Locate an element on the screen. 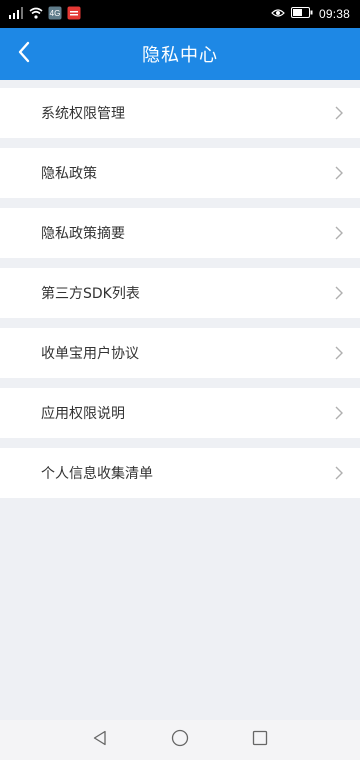 This screenshot has height=760, width=360. battery-icon is located at coordinates (301, 14).